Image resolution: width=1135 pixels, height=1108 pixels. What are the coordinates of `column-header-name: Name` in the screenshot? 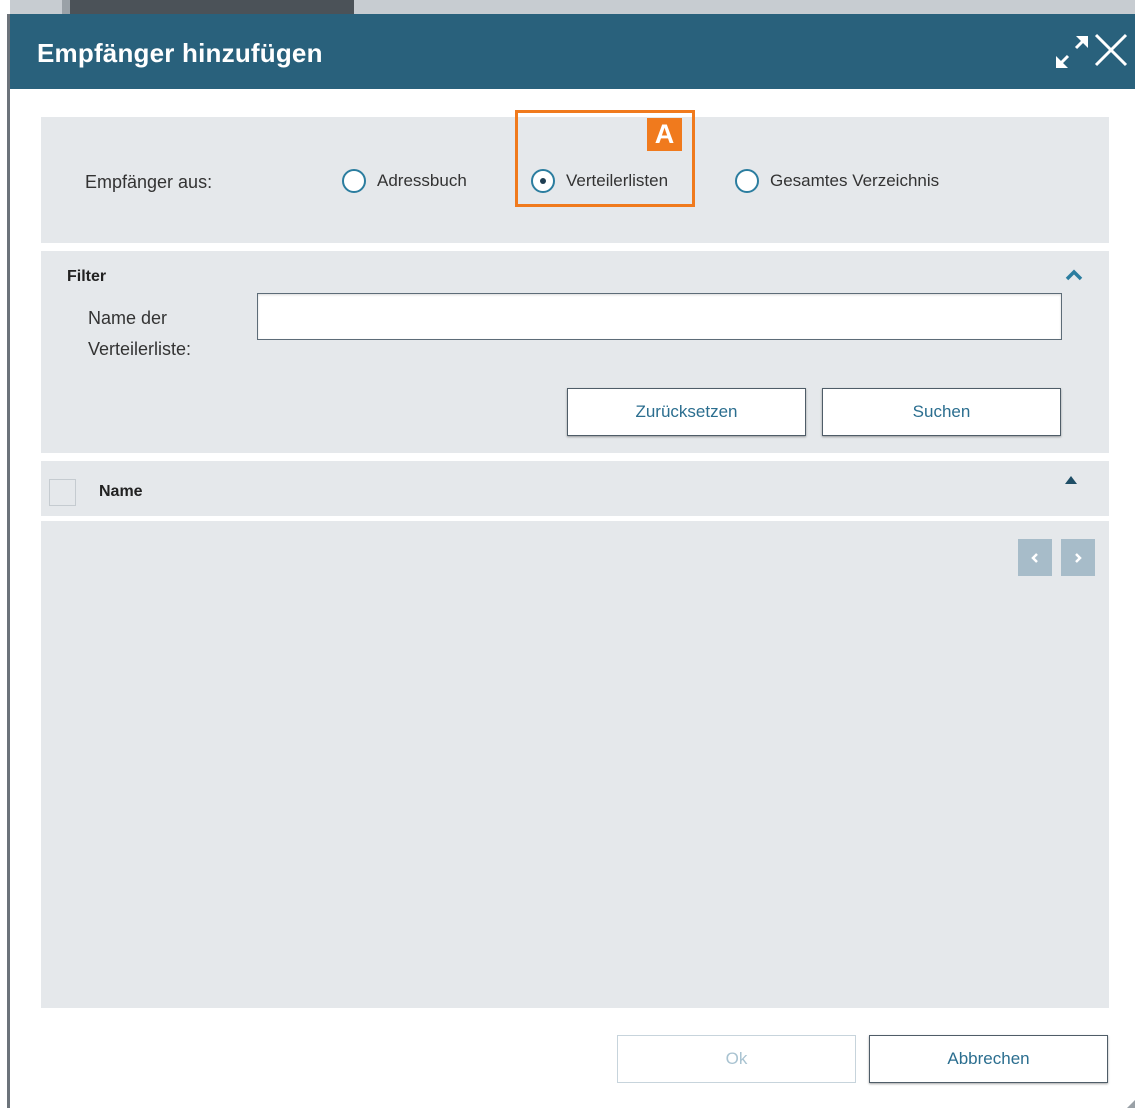 It's located at (121, 492).